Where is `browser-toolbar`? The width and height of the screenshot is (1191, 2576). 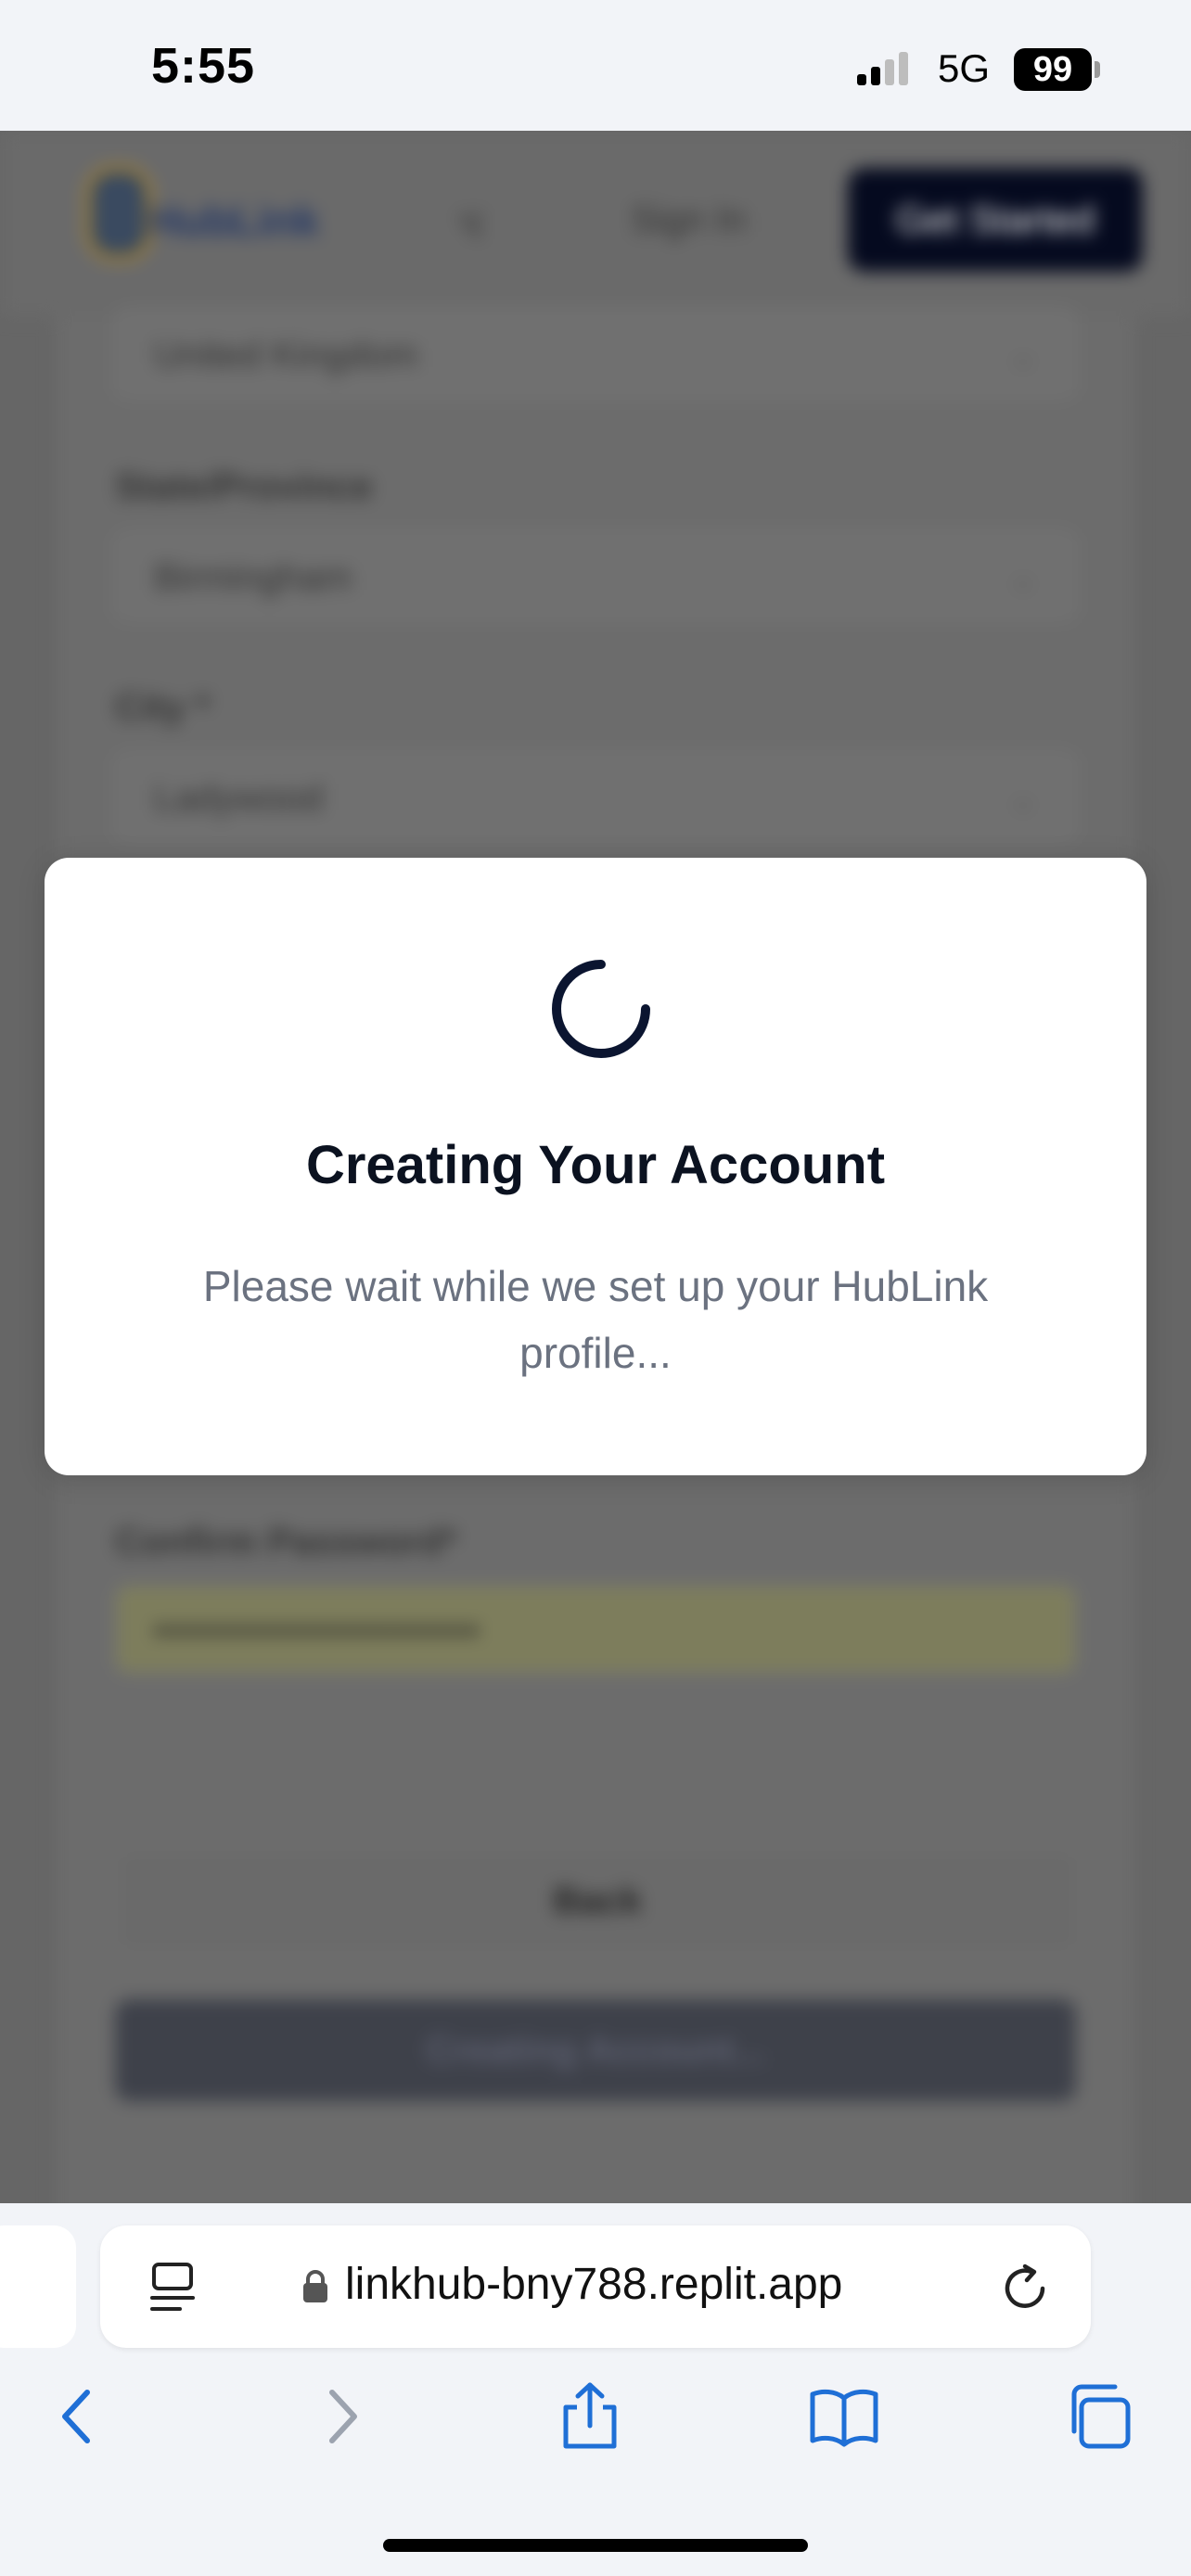 browser-toolbar is located at coordinates (595, 2439).